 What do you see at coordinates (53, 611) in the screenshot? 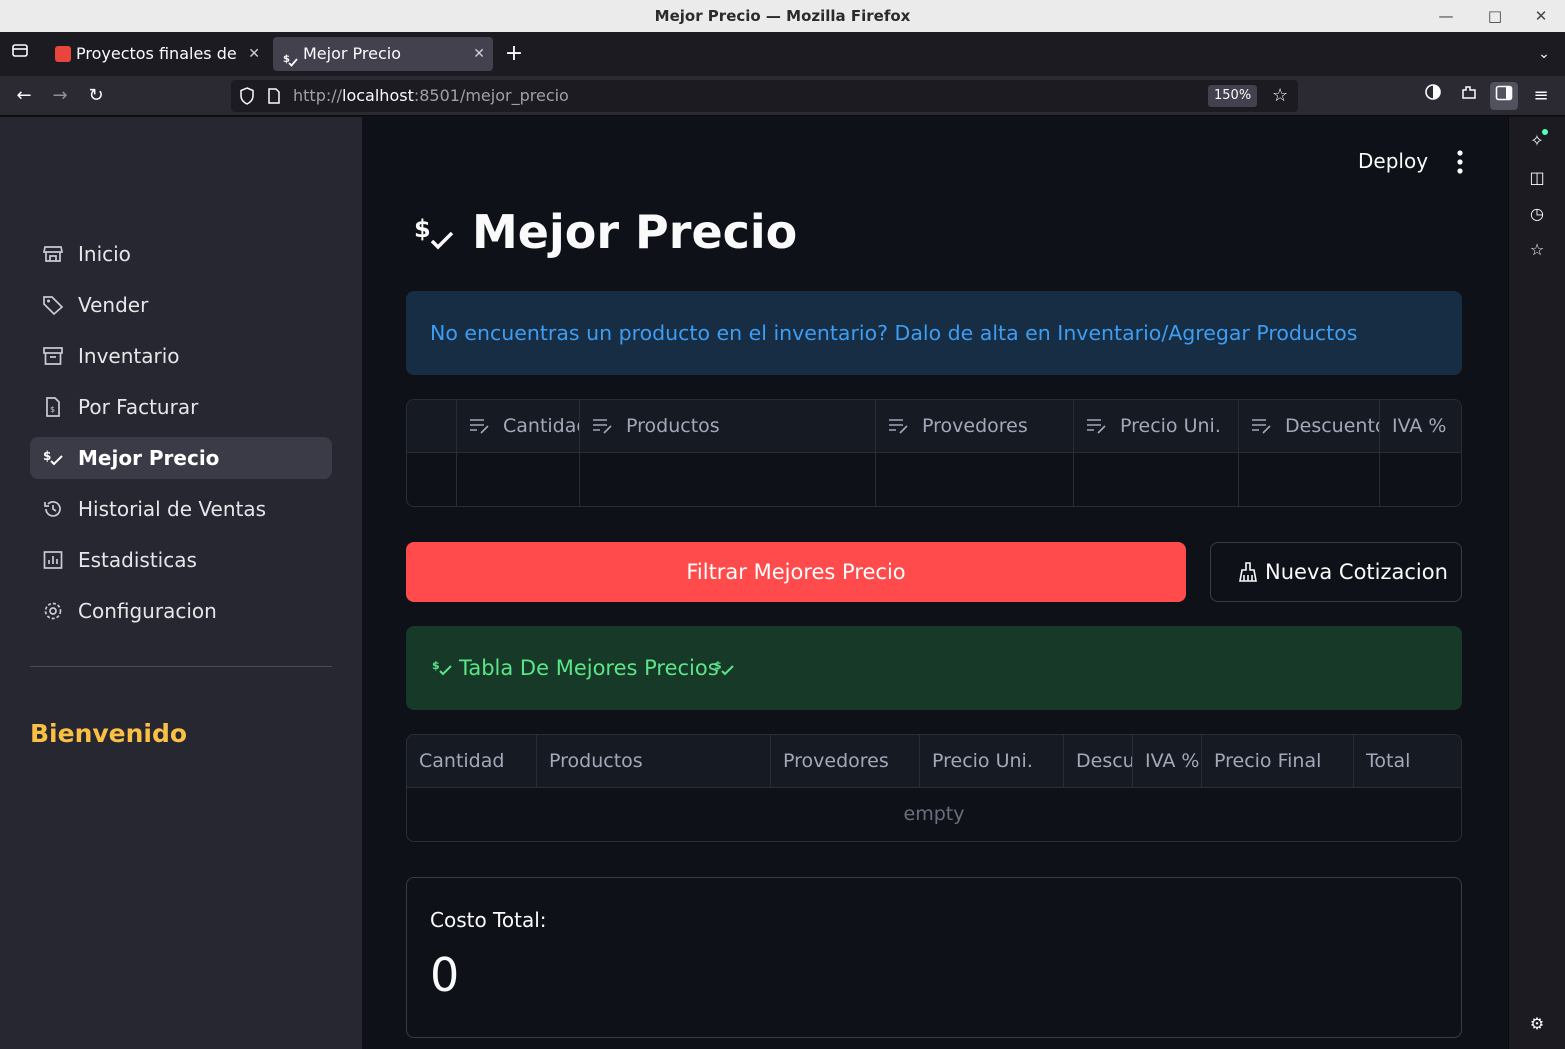
I see `gear-icon` at bounding box center [53, 611].